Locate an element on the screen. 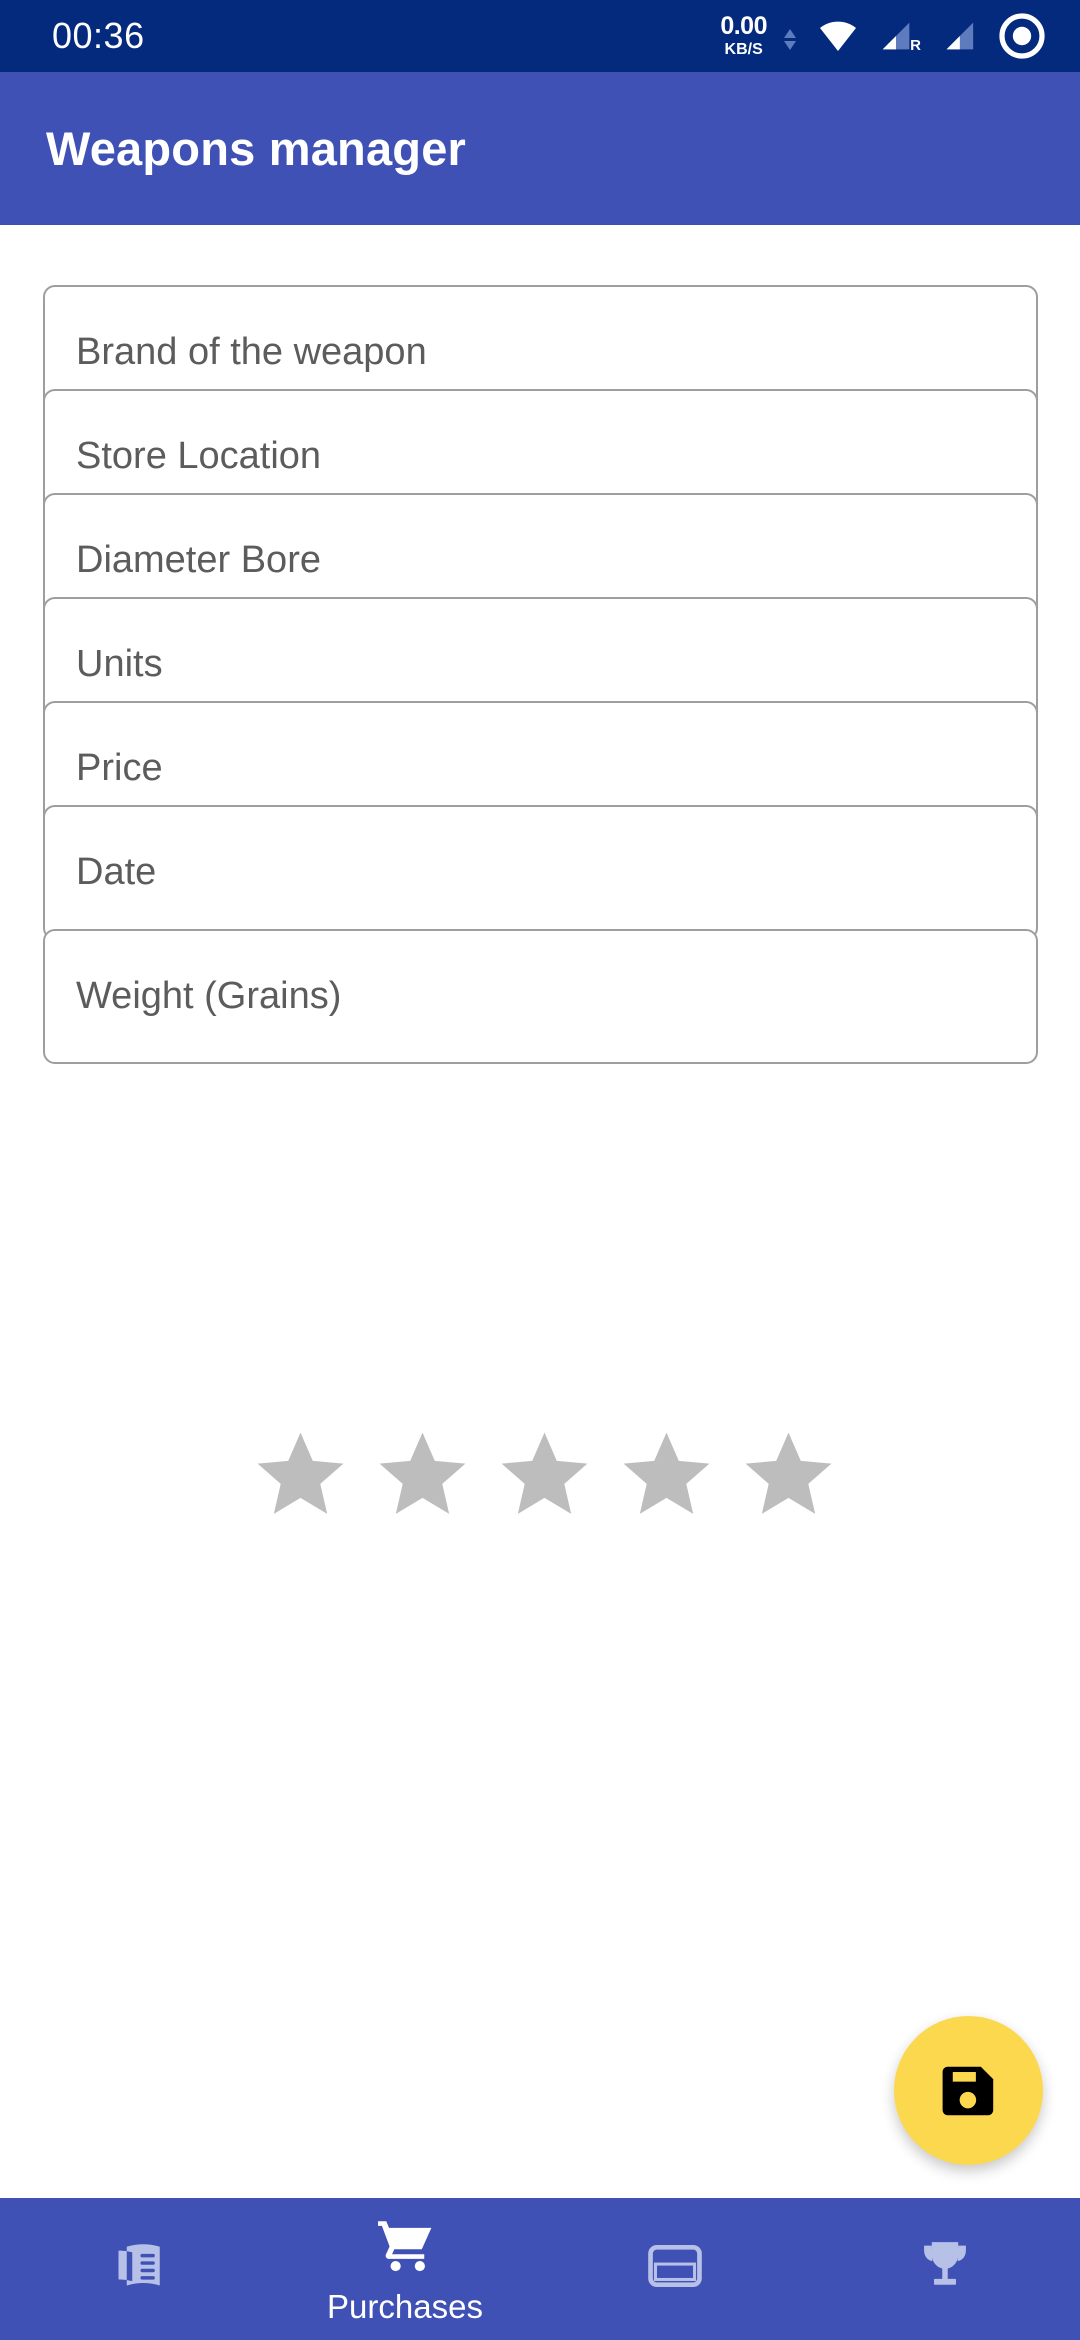 The image size is (1080, 2340). signal-icon is located at coordinates (960, 36).